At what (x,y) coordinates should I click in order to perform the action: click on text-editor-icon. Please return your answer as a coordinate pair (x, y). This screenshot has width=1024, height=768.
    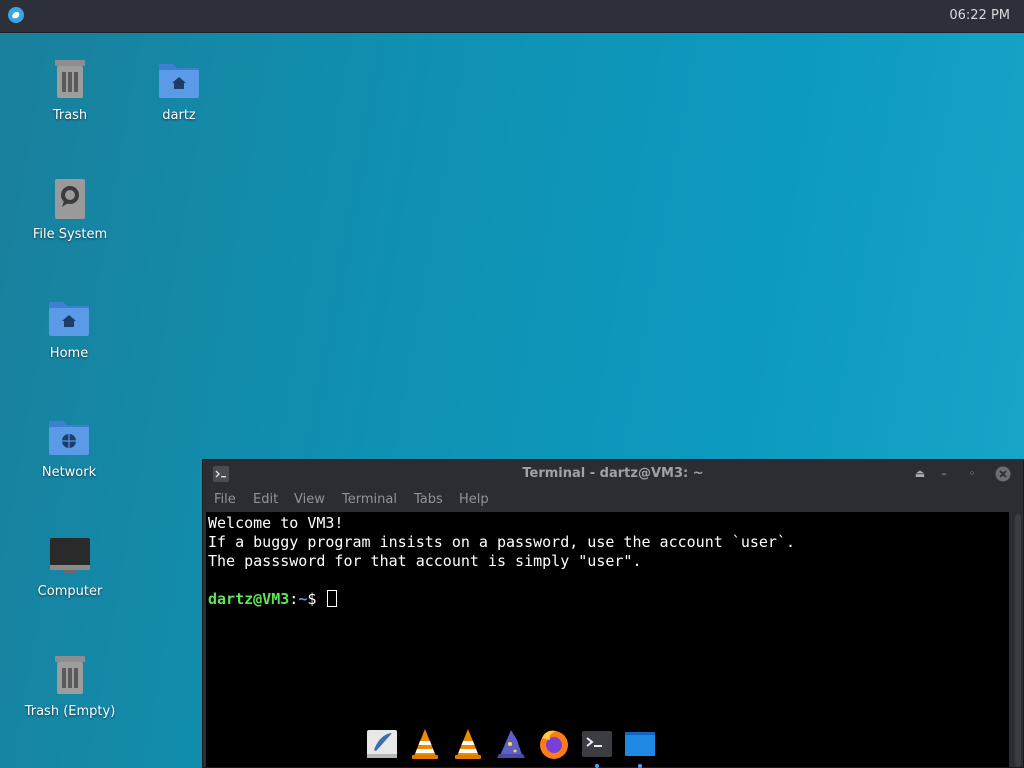
    Looking at the image, I should click on (382, 744).